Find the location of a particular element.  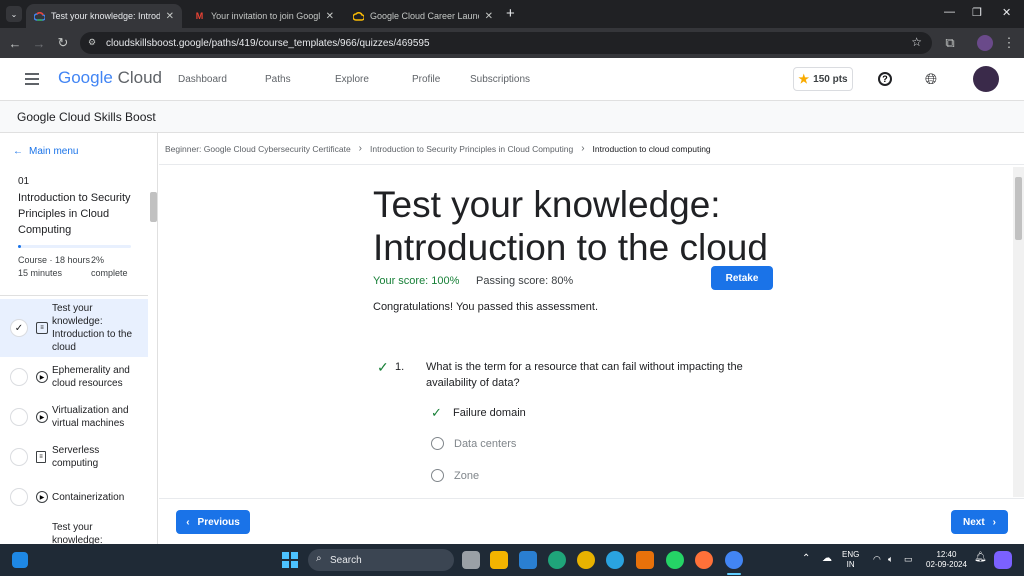

nav-dashboard: Dashboard is located at coordinates (202, 79).